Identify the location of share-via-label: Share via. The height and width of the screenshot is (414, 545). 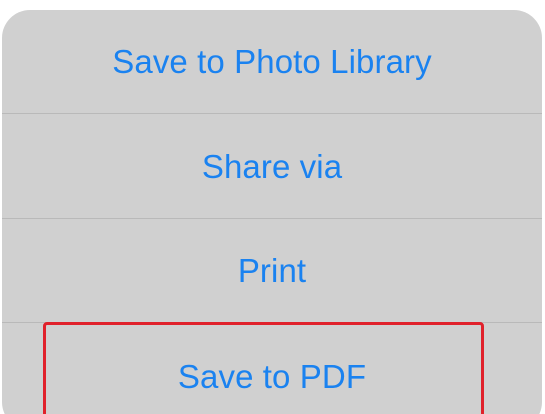
(272, 166).